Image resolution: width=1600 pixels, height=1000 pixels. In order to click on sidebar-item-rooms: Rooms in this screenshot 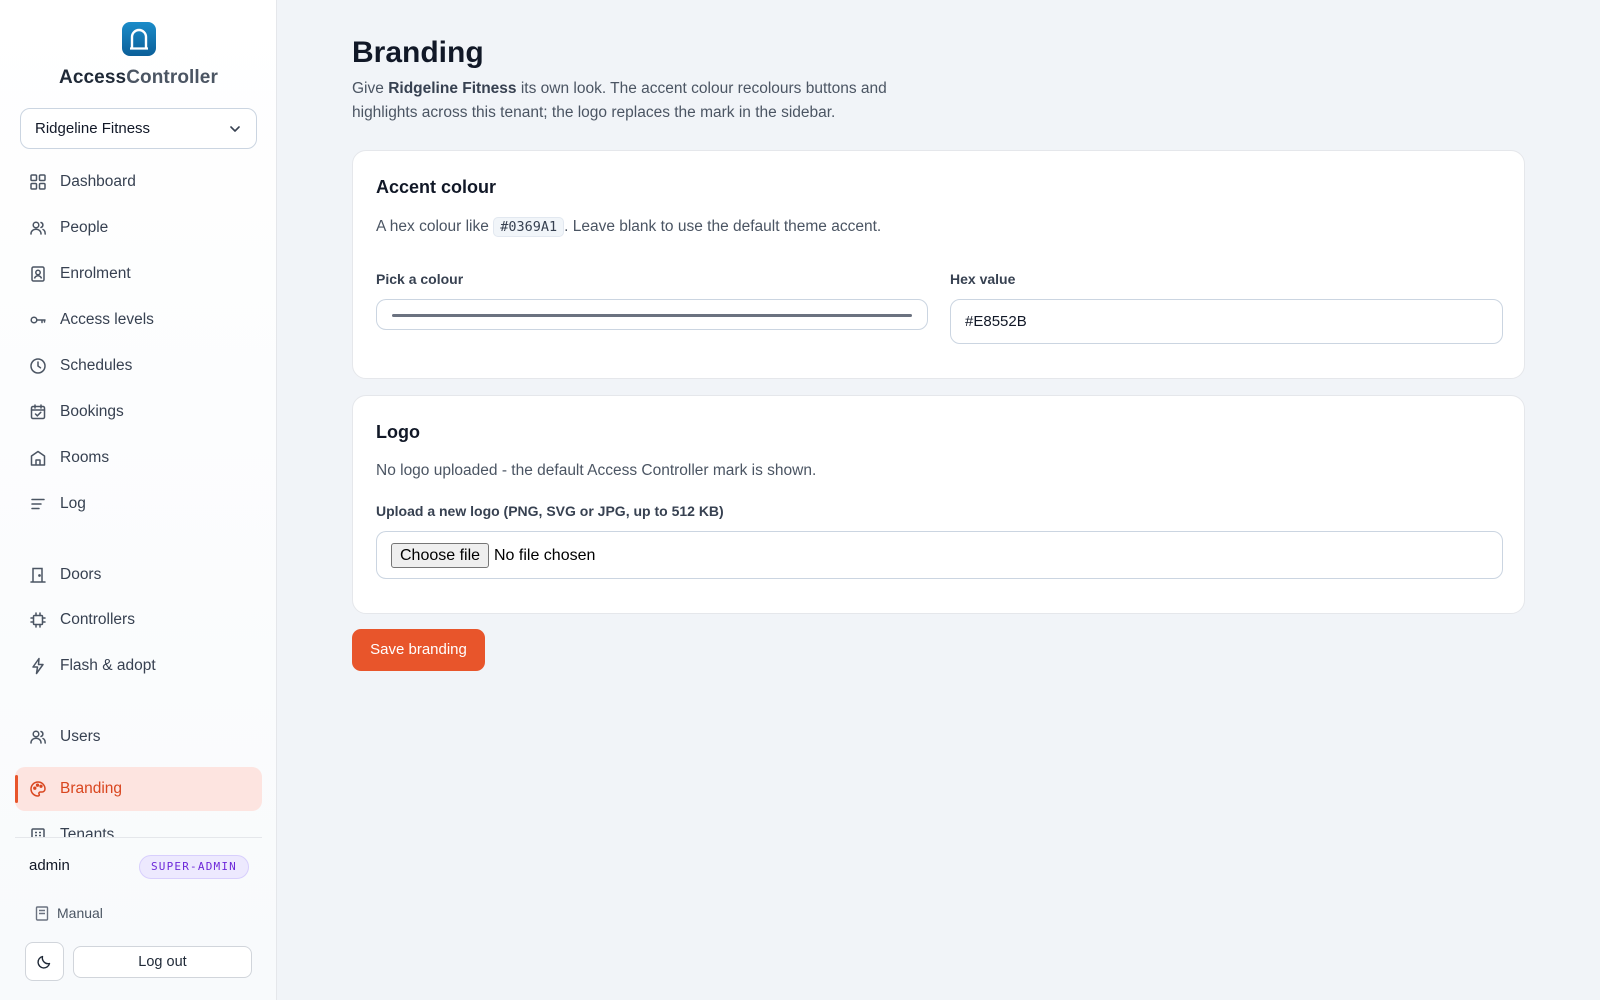, I will do `click(138, 458)`.